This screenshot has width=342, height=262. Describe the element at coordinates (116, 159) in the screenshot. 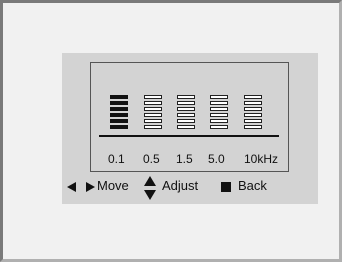

I see `band-label-0-1: 0.1` at that location.